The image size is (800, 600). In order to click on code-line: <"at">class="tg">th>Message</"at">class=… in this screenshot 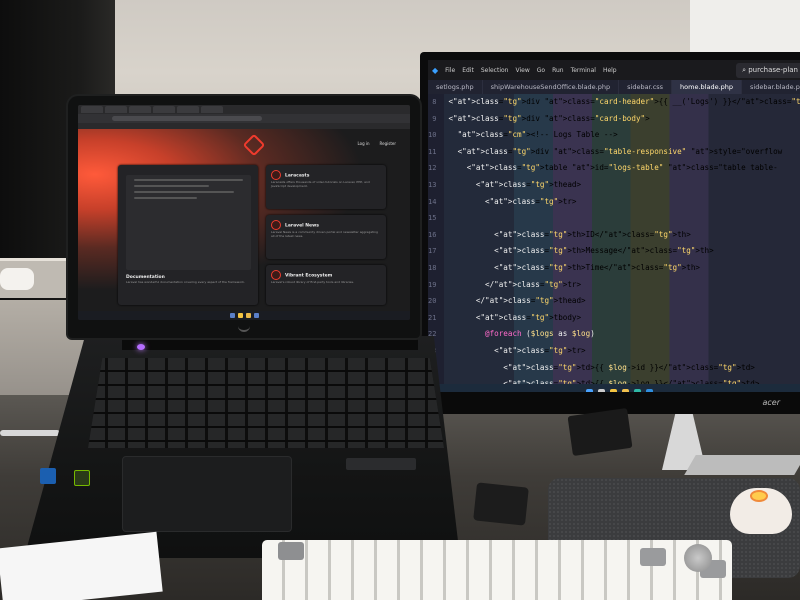, I will do `click(622, 251)`.